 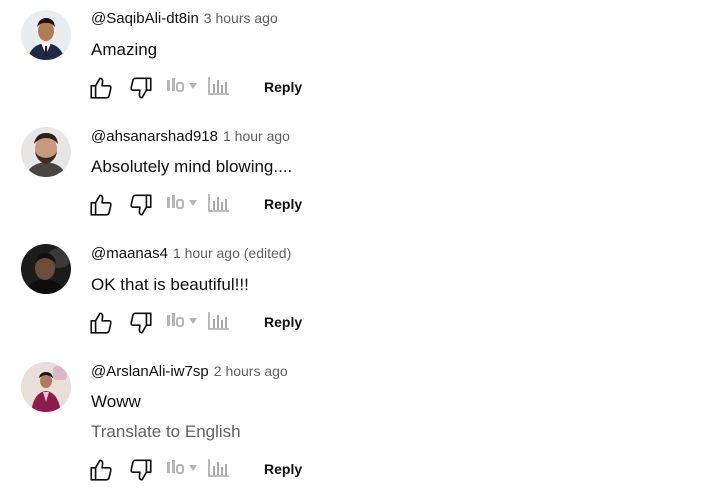 I want to click on translate-link: Translate to English, so click(x=166, y=432).